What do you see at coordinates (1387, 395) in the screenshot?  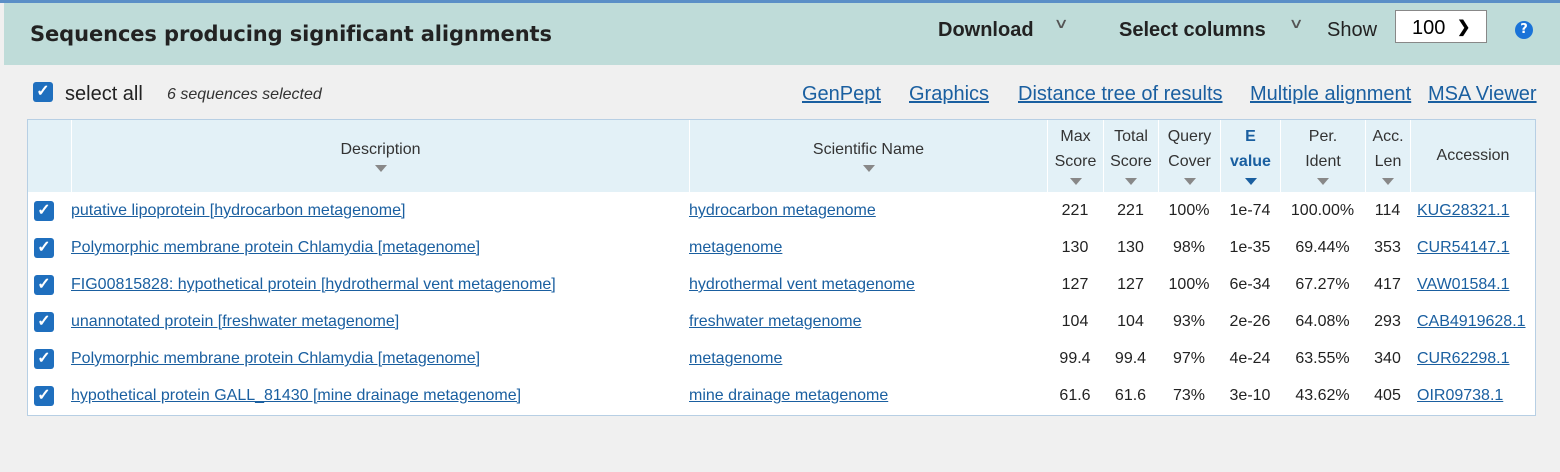 I see `cell-acc-len: 405` at bounding box center [1387, 395].